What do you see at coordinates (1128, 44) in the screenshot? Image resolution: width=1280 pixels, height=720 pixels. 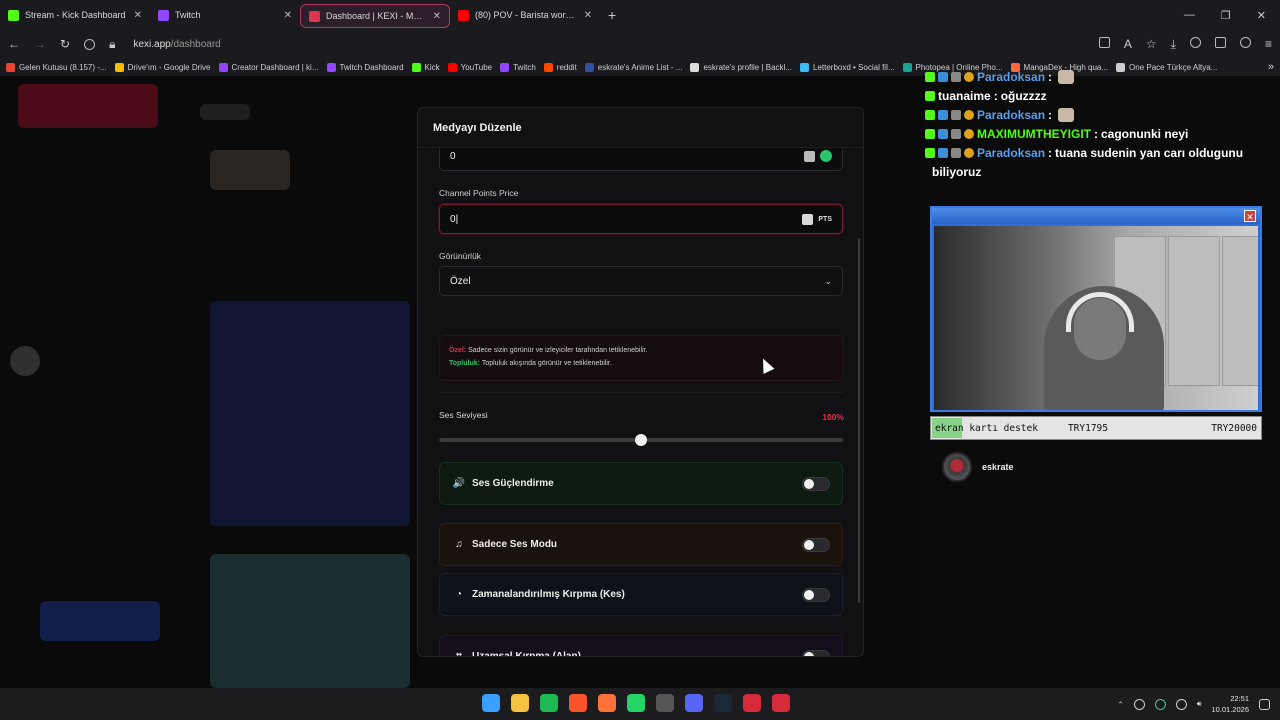 I see `translate-icon: A` at bounding box center [1128, 44].